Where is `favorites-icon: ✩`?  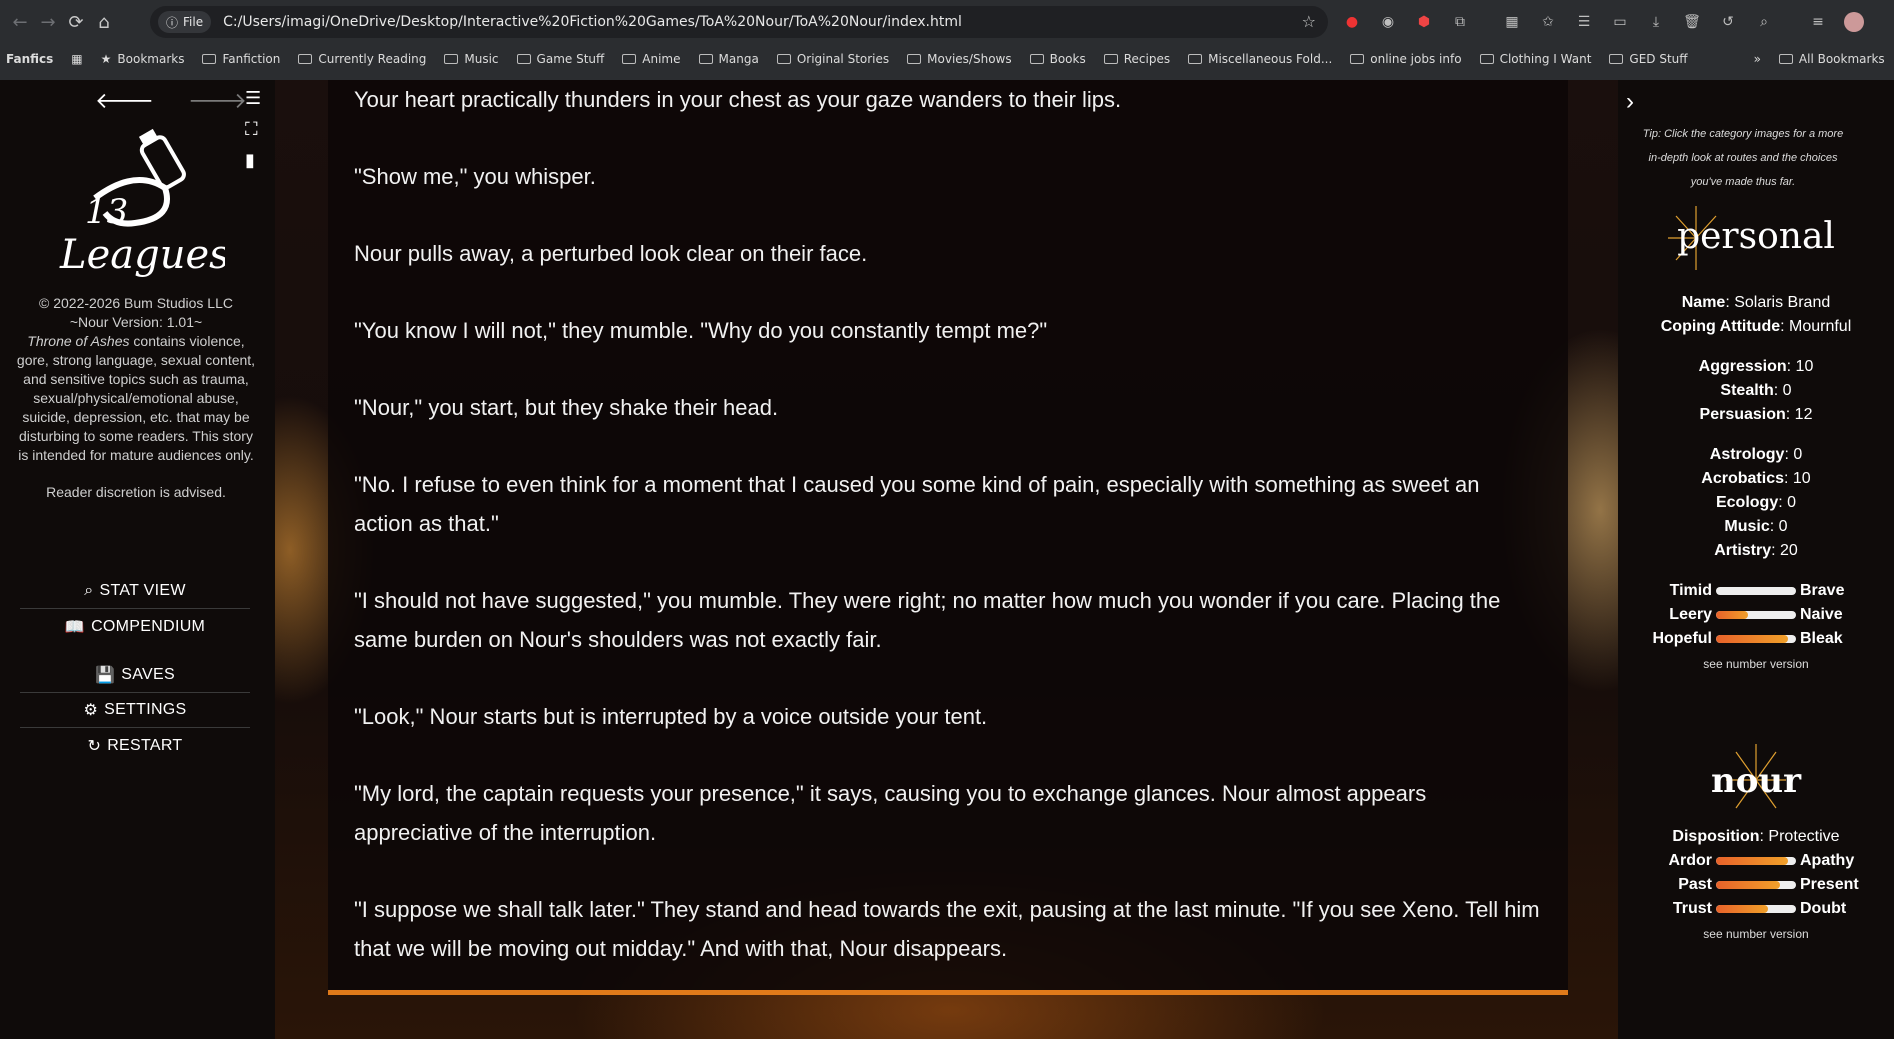 favorites-icon: ✩ is located at coordinates (1548, 22).